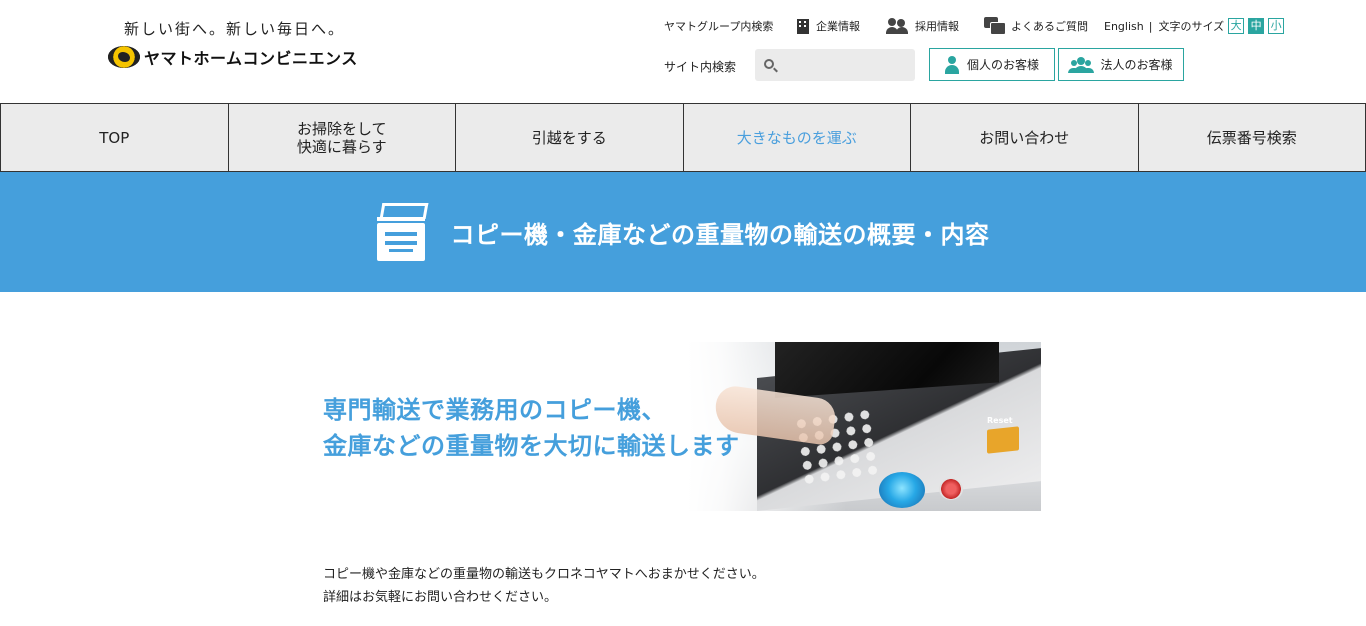 Image resolution: width=1366 pixels, height=626 pixels. Describe the element at coordinates (864, 426) in the screenshot. I see `copier-photo: Reset` at that location.